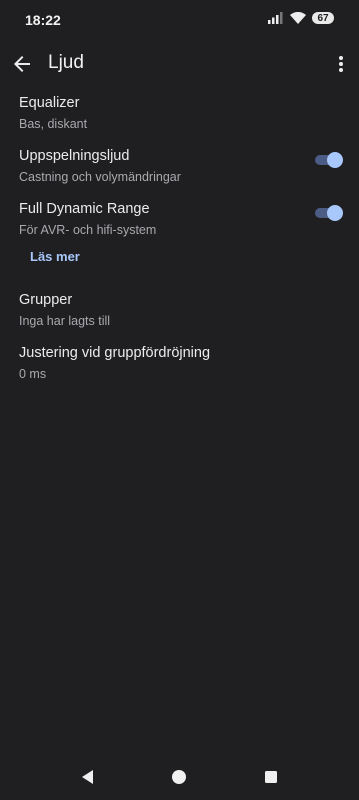  I want to click on system-nav-bar, so click(179, 779).